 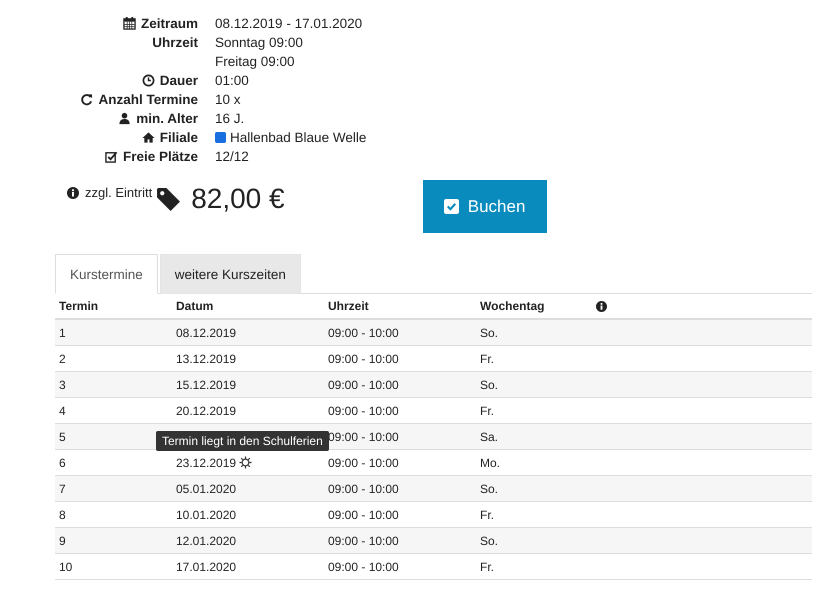 I want to click on price-note: zzgl. Eintritt, so click(x=118, y=192).